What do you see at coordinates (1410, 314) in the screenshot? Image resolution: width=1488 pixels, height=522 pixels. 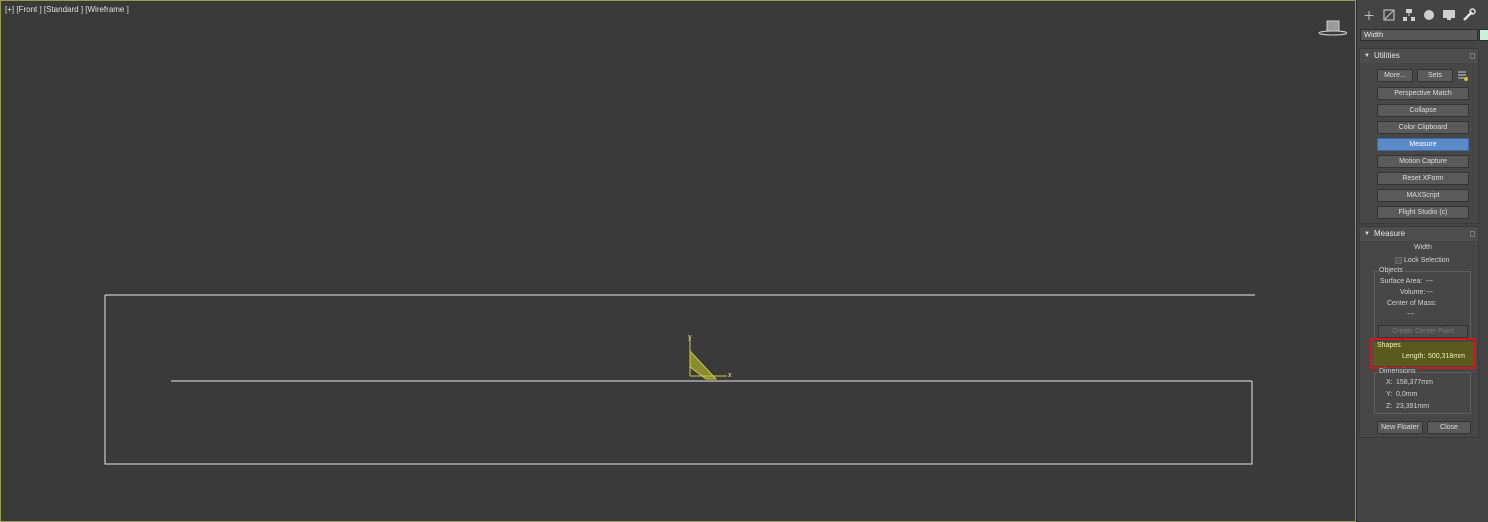 I see `center-of-mass-value: ---` at bounding box center [1410, 314].